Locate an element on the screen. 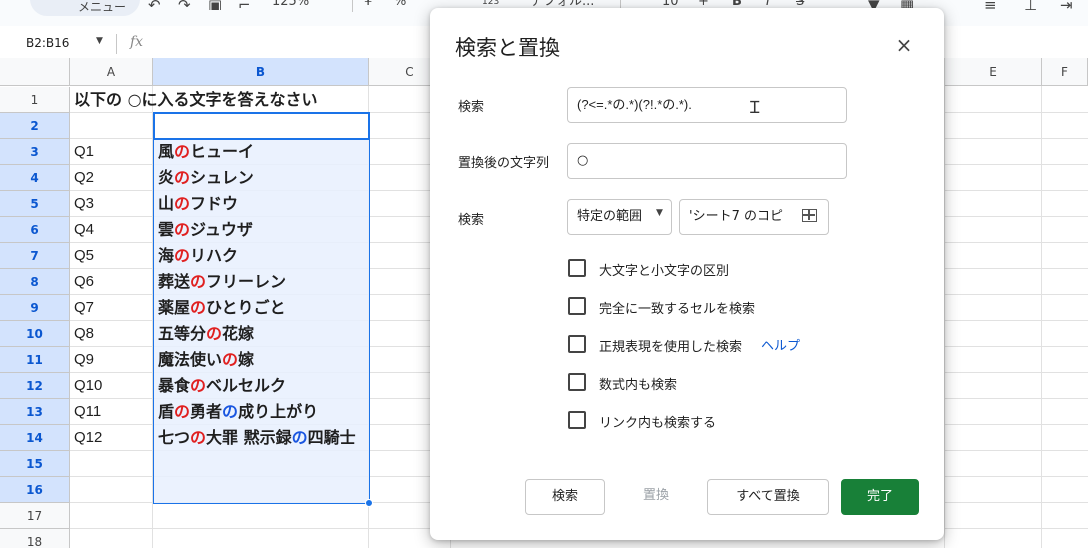 The image size is (1088, 548). cell-a1: 以下の ○に入る文字を答えなさい is located at coordinates (196, 100).